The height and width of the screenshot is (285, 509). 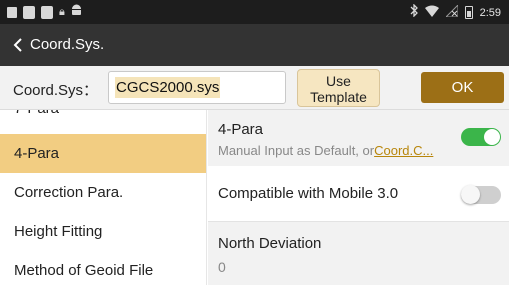 What do you see at coordinates (103, 153) in the screenshot?
I see `menu-item-4-para: 4-Para` at bounding box center [103, 153].